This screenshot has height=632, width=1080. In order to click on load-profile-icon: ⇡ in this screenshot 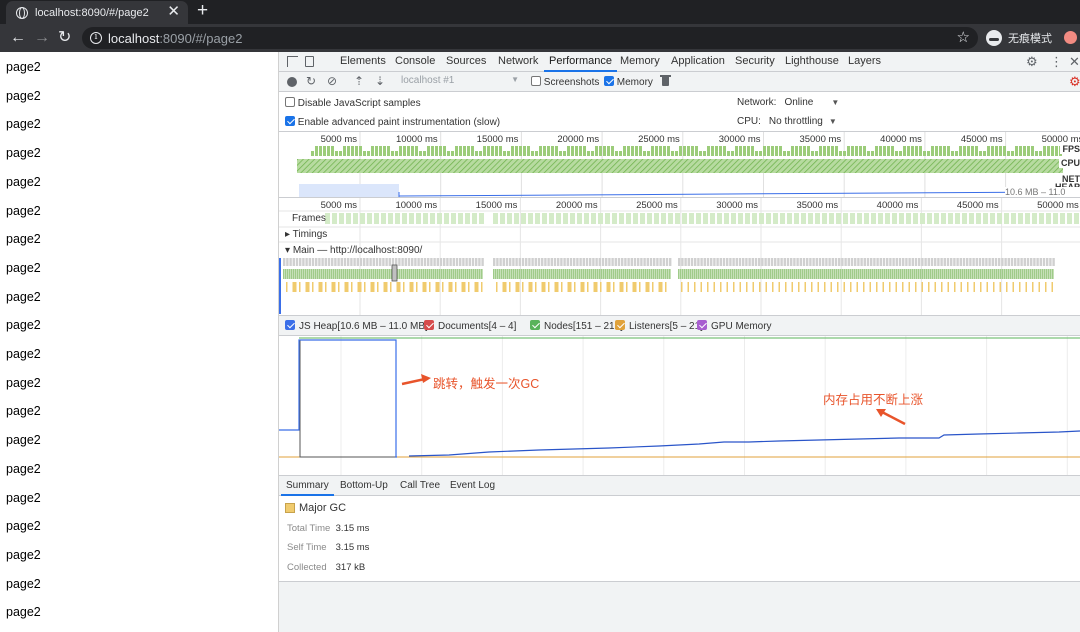, I will do `click(359, 81)`.